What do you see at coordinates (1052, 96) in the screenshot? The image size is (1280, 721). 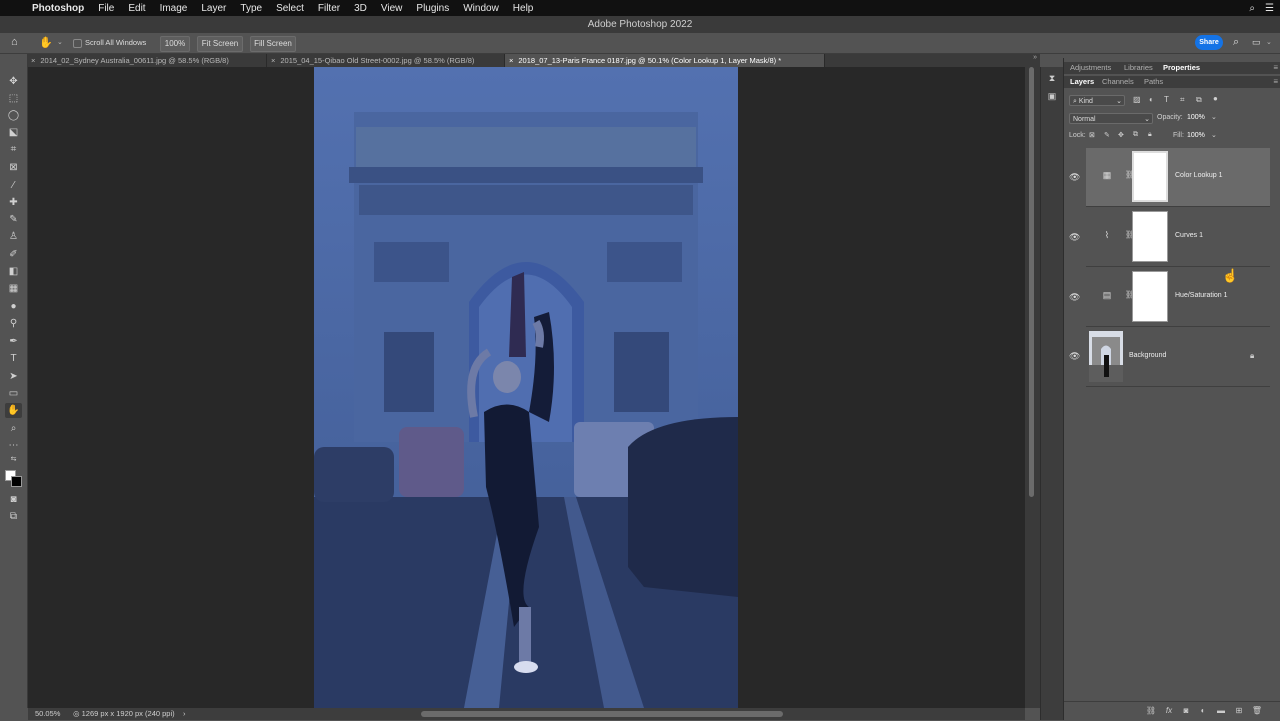 I see `comments-panel-icon: ▣` at bounding box center [1052, 96].